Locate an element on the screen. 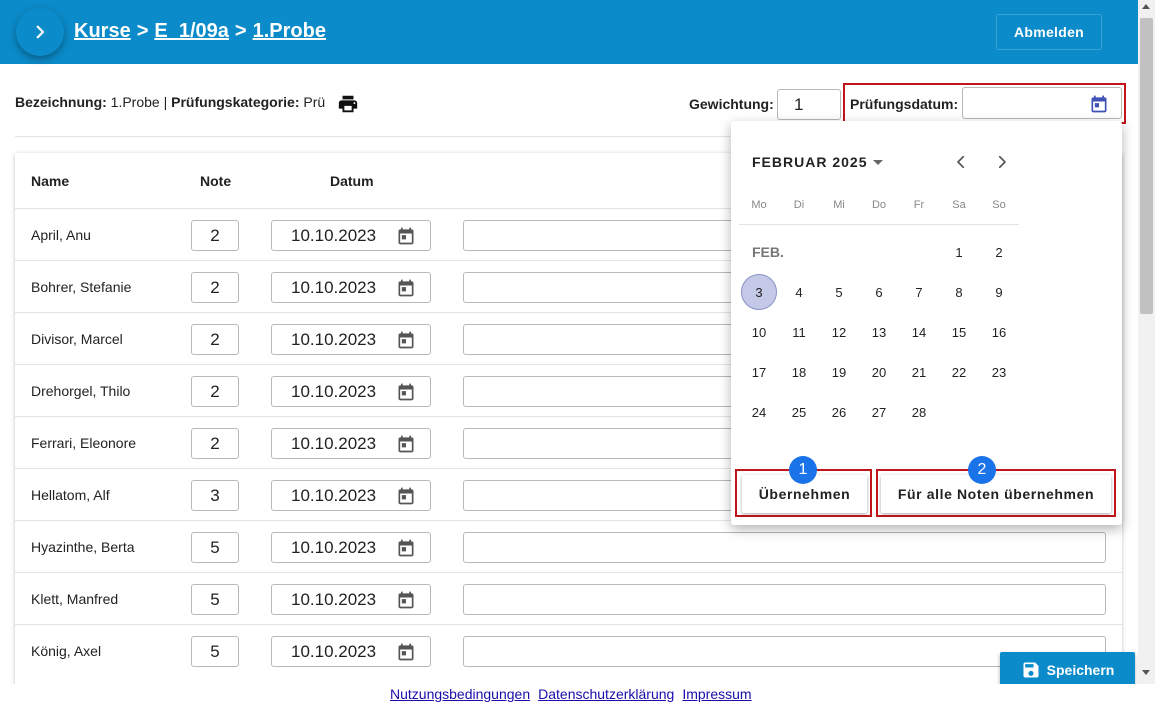 This screenshot has height=704, width=1155. month-year-label: FEBRUAR 2025 is located at coordinates (810, 162).